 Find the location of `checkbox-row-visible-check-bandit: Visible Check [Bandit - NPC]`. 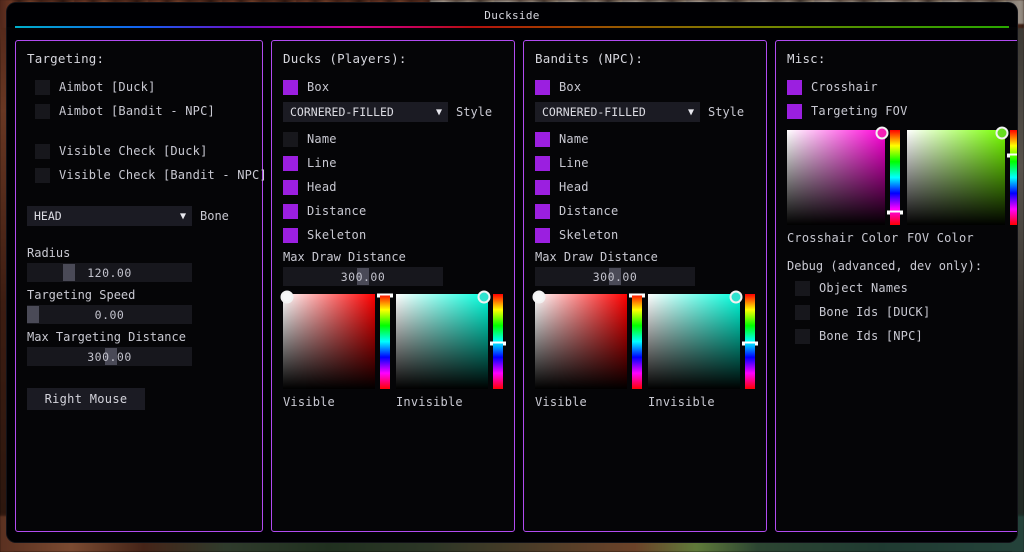

checkbox-row-visible-check-bandit: Visible Check [Bandit - NPC] is located at coordinates (147, 175).